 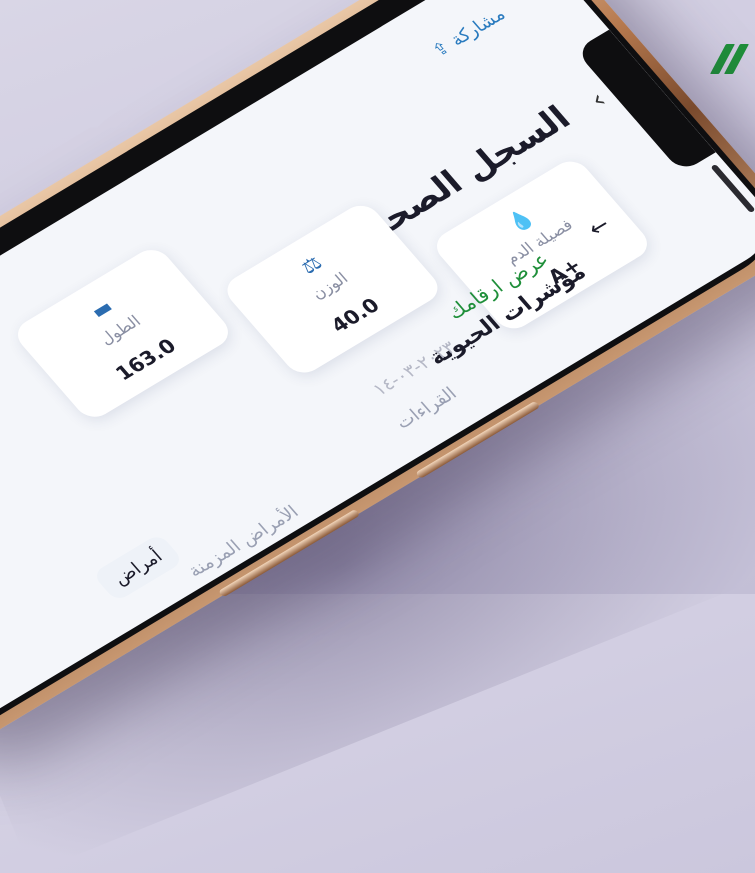 What do you see at coordinates (138, 568) in the screenshot?
I see `disease-chip: أمراض` at bounding box center [138, 568].